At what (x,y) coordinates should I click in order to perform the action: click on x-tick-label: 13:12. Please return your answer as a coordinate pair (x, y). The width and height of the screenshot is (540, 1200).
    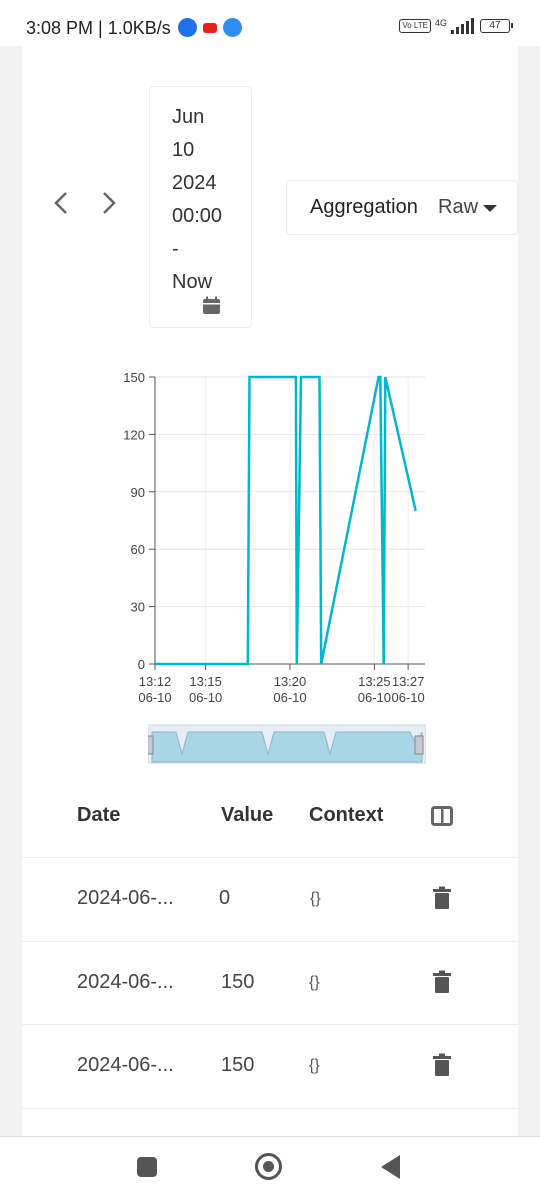
    Looking at the image, I should click on (155, 681).